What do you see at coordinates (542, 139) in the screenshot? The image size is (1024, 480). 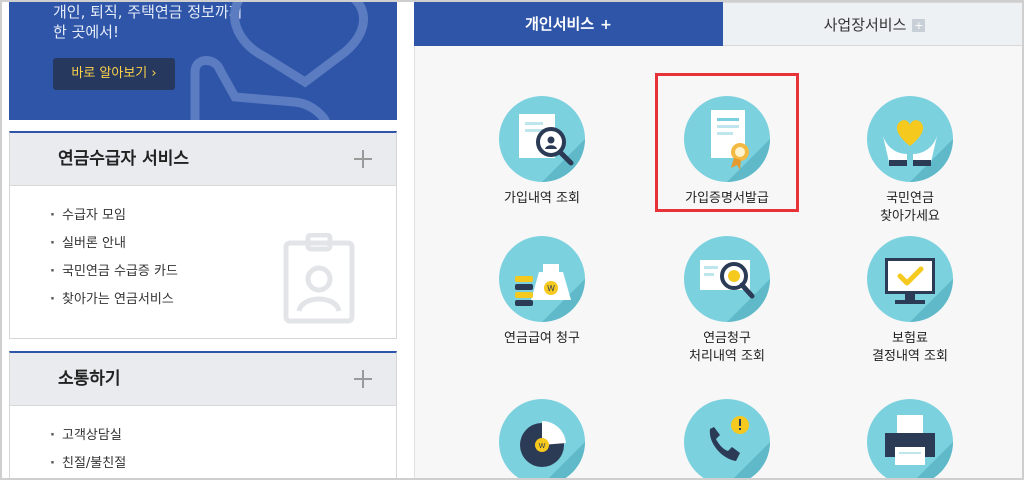 I see `document-search-icon` at bounding box center [542, 139].